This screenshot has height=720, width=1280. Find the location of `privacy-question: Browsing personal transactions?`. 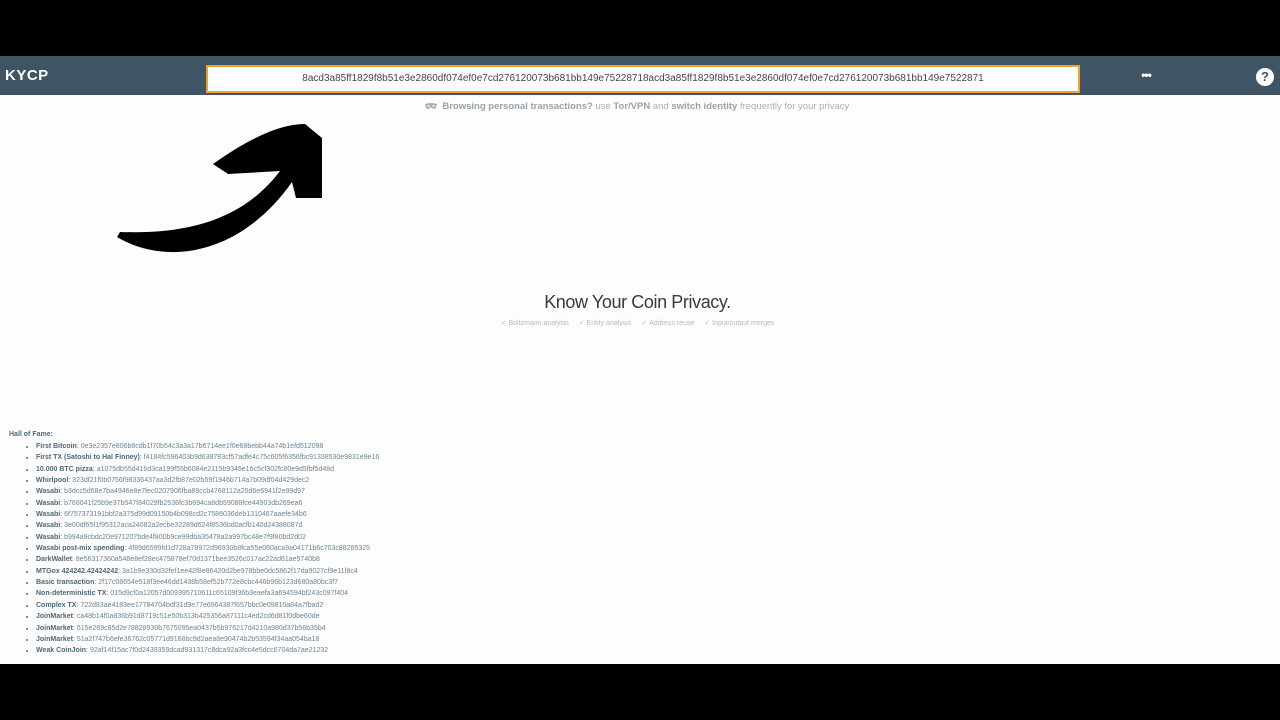

privacy-question: Browsing personal transactions? is located at coordinates (517, 106).